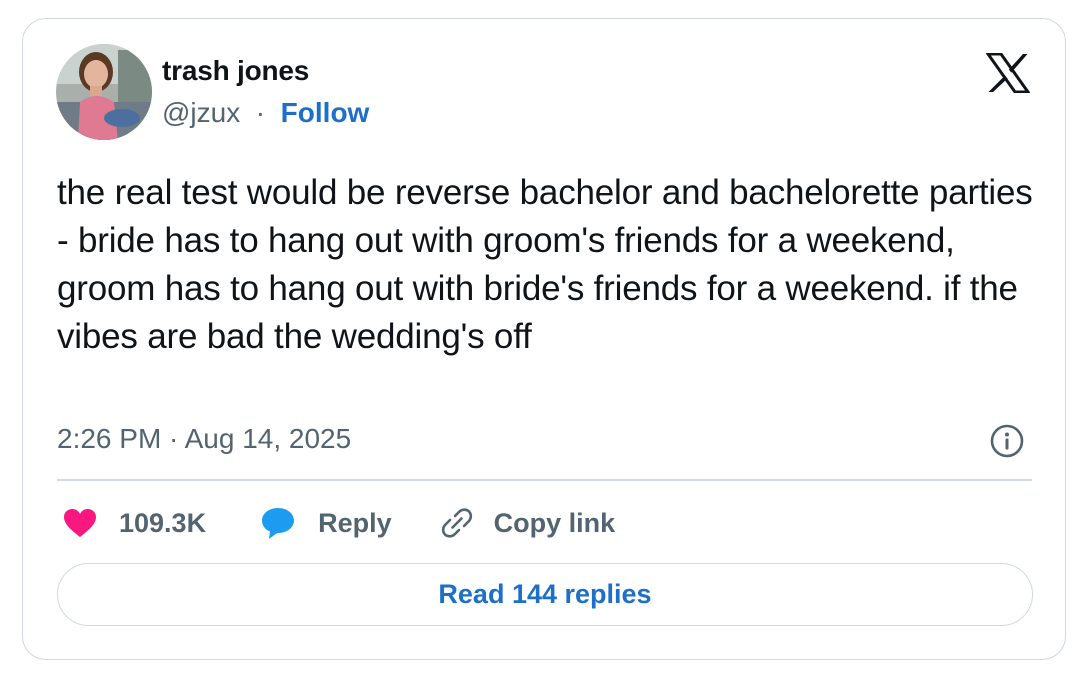  Describe the element at coordinates (80, 523) in the screenshot. I see `heart-icon` at that location.